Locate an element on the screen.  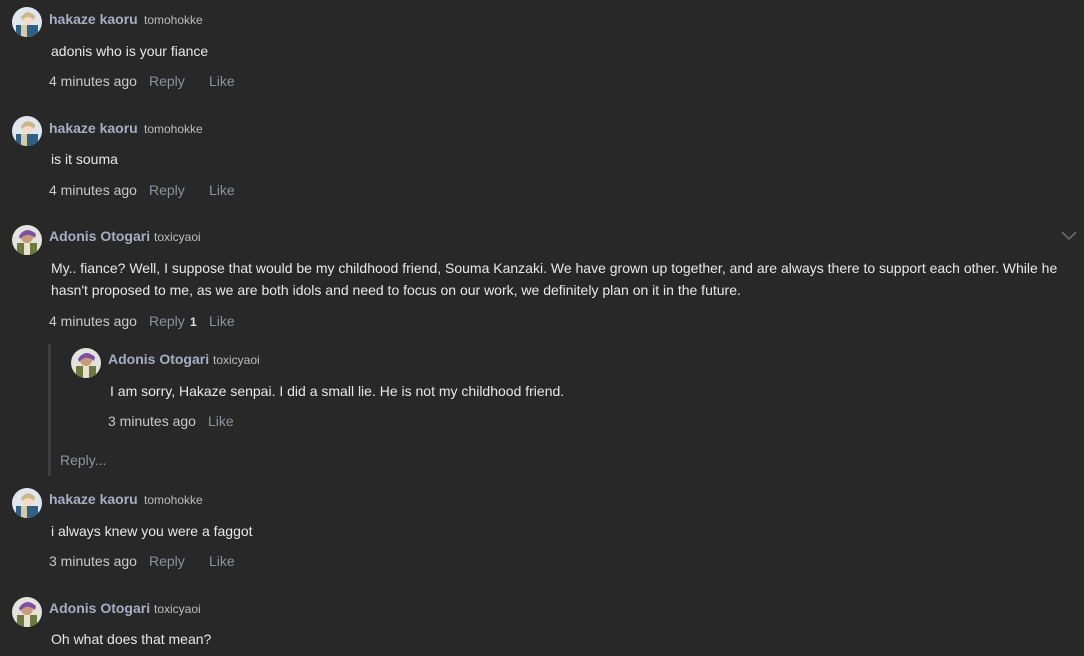
comment-text: adonis who is your fiance is located at coordinates (130, 51).